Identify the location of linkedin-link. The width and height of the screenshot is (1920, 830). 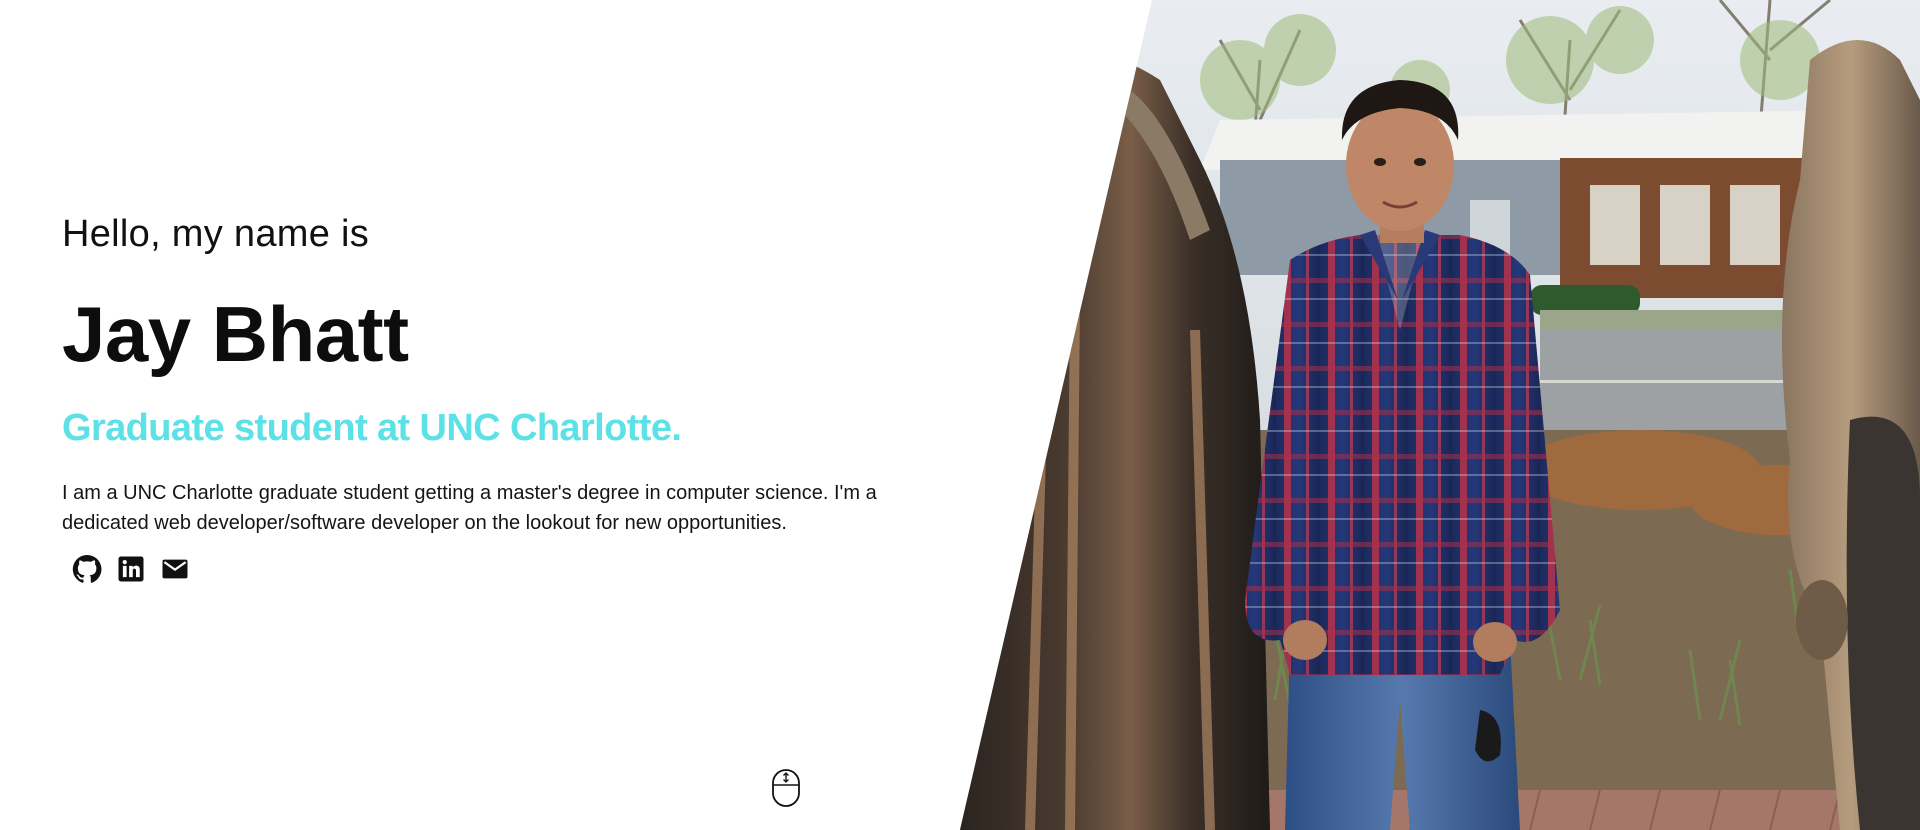
(131, 569).